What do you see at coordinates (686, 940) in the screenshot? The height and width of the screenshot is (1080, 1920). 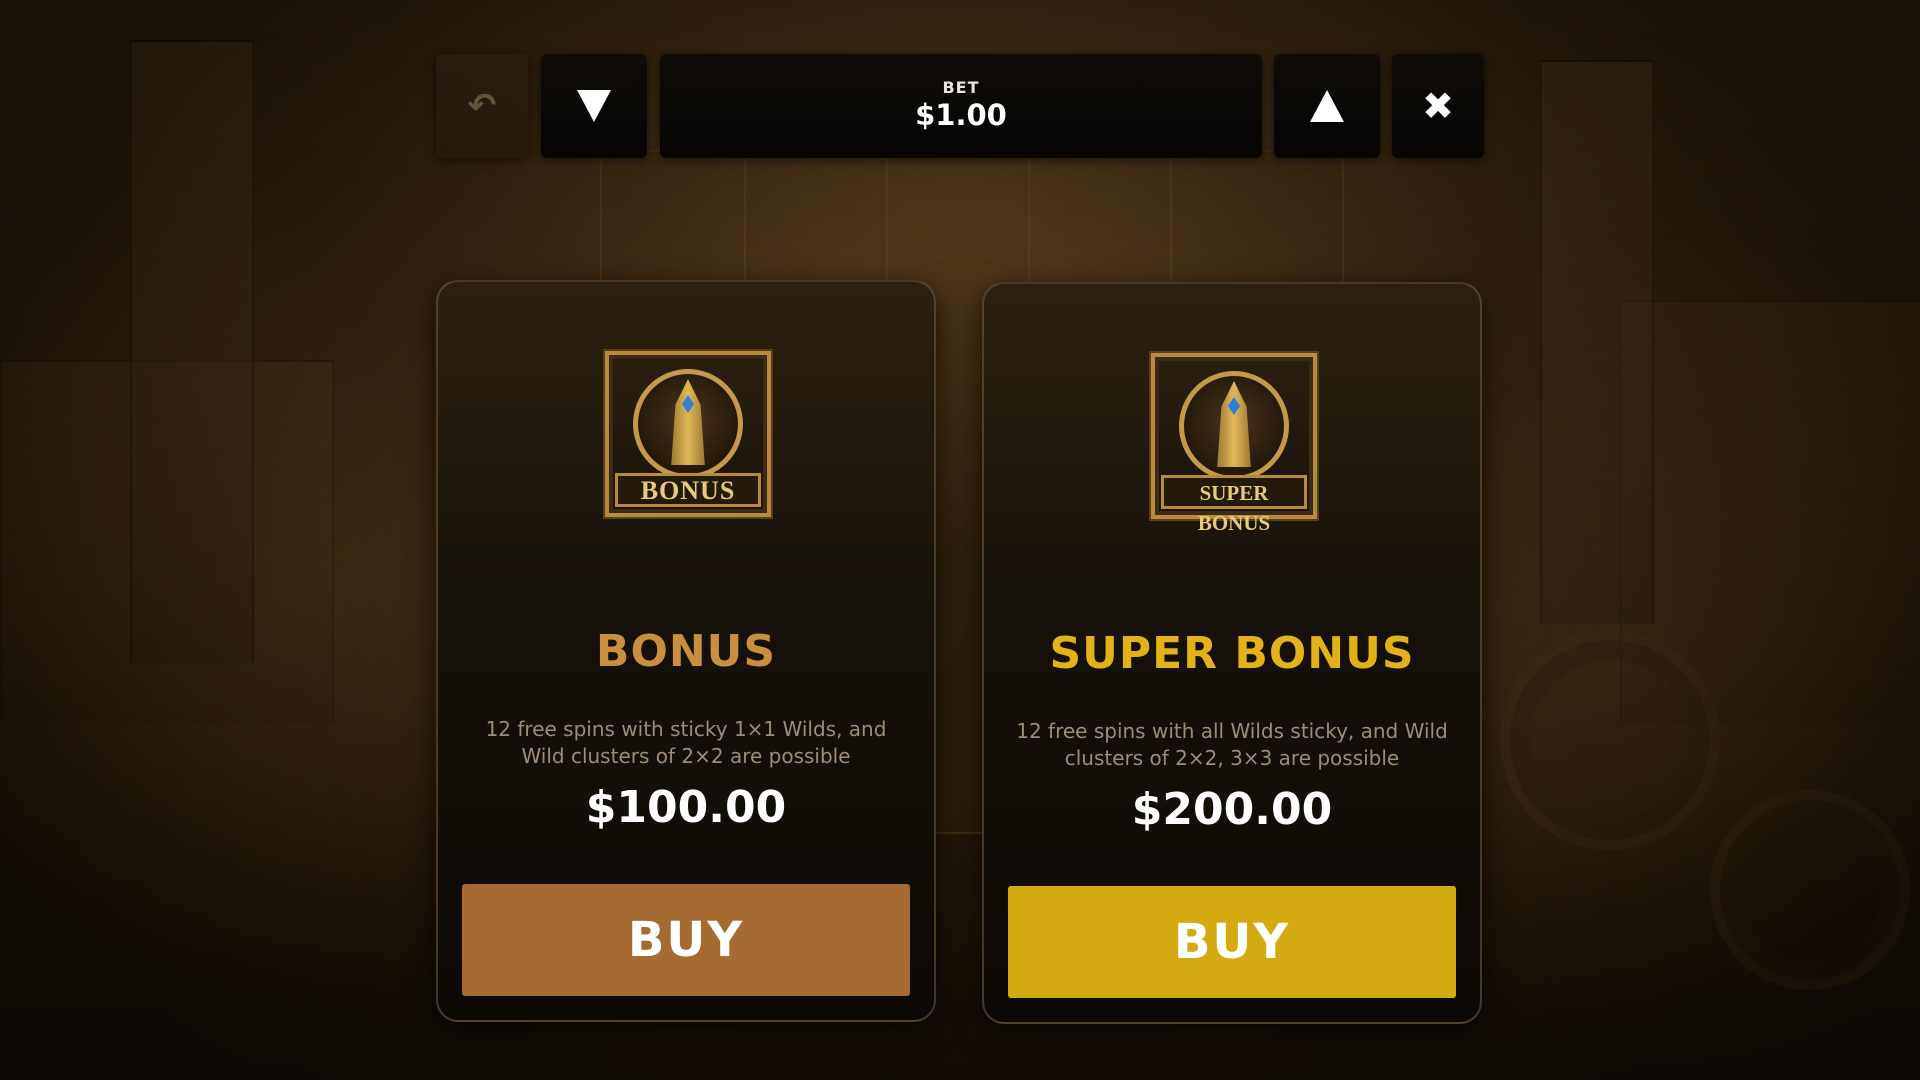 I see `buy-bonus-button: BUY` at bounding box center [686, 940].